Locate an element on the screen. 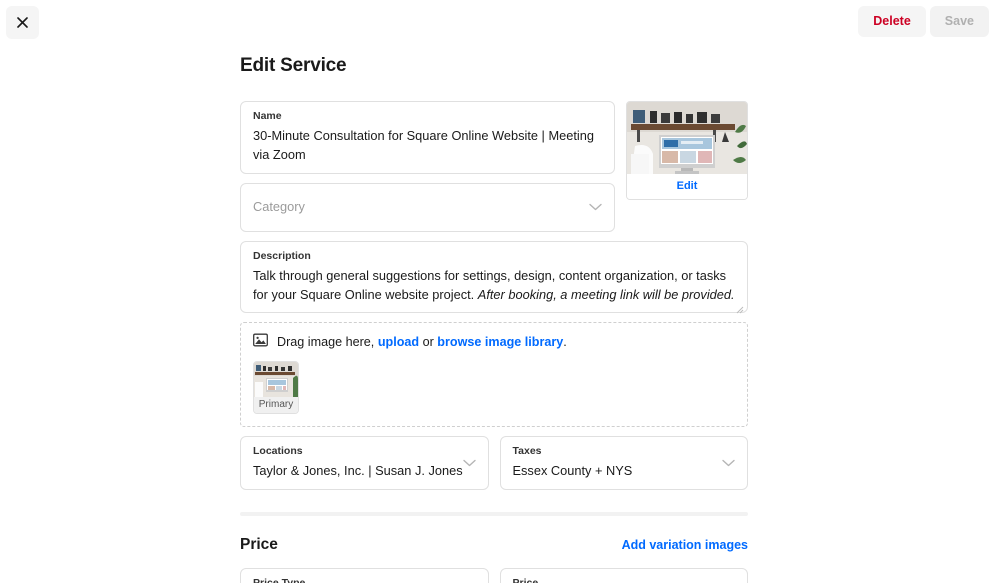 The height and width of the screenshot is (583, 999). dropzone-text-after: . is located at coordinates (565, 342).